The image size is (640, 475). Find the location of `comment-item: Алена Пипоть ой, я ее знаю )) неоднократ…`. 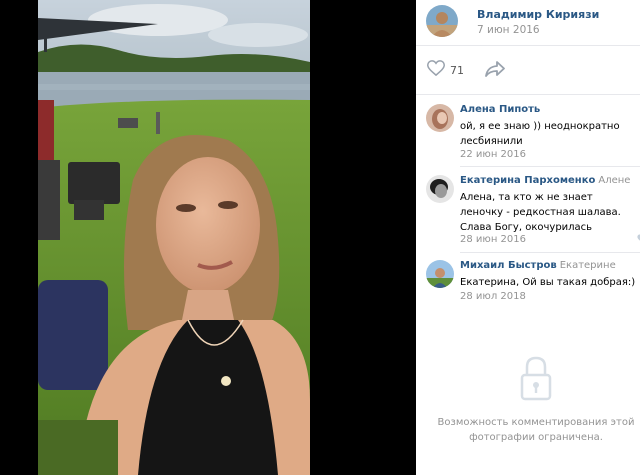

comment-item: Алена Пипоть ой, я ее знаю )) неоднократ… is located at coordinates (533, 133).